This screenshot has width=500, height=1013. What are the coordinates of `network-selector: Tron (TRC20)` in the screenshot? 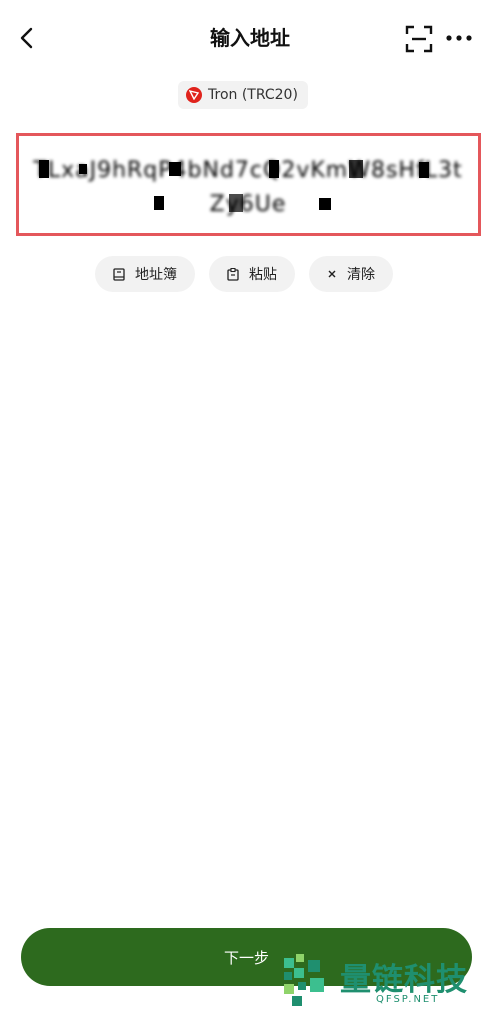 It's located at (243, 95).